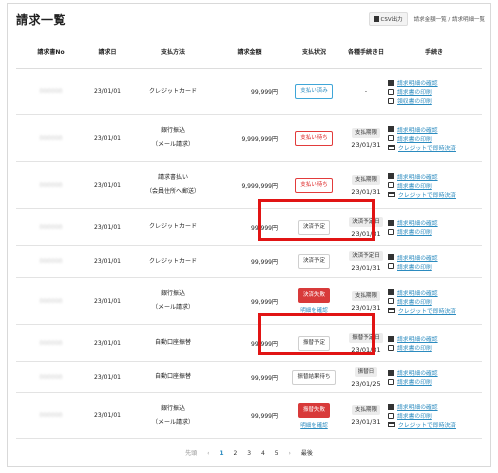  What do you see at coordinates (208, 453) in the screenshot?
I see `pager-prev: ‹` at bounding box center [208, 453].